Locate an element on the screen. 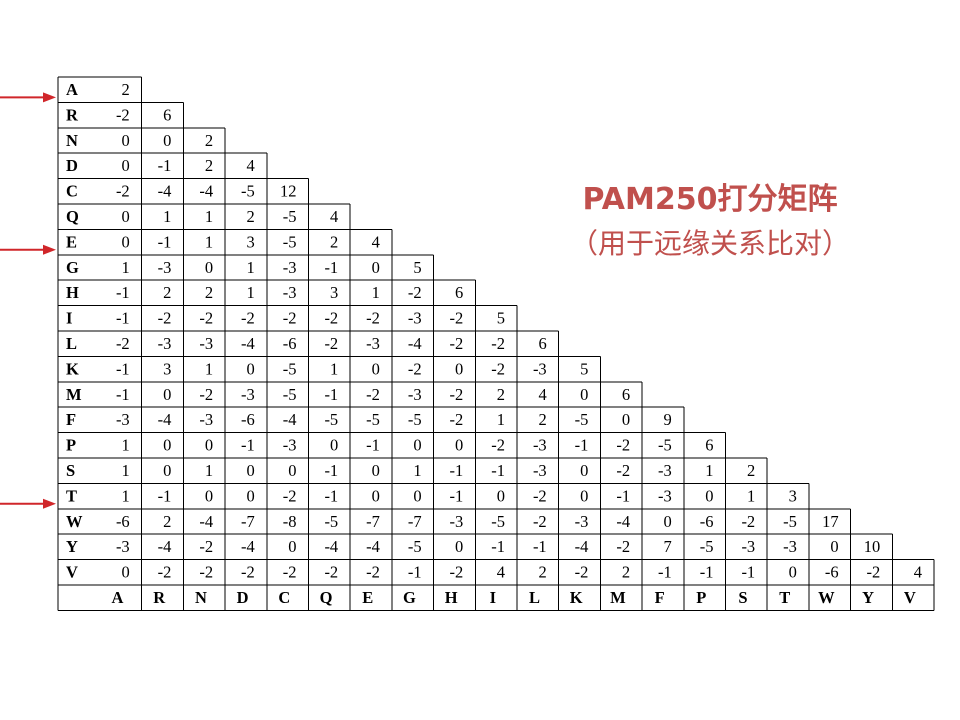 This screenshot has width=960, height=720. row-pointer-arrow-icon is located at coordinates (49, 503).